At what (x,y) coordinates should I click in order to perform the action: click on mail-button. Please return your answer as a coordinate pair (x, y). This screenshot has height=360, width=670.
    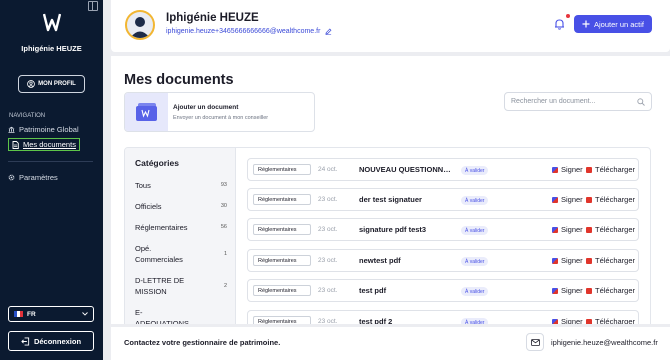
    Looking at the image, I should click on (535, 342).